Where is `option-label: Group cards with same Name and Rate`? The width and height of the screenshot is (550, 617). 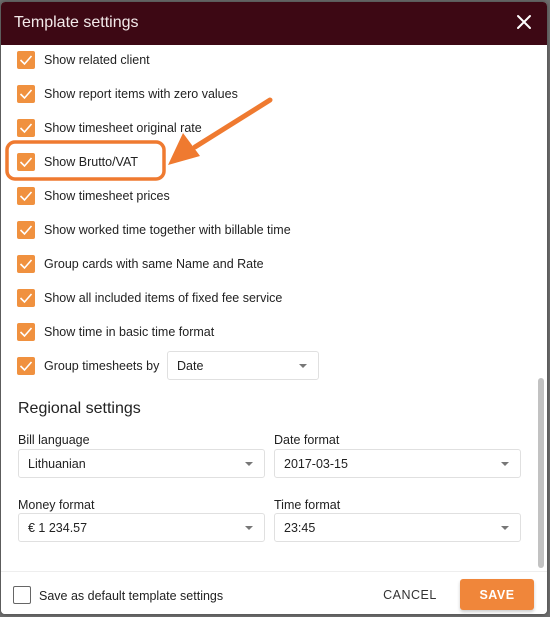 option-label: Group cards with same Name and Rate is located at coordinates (154, 264).